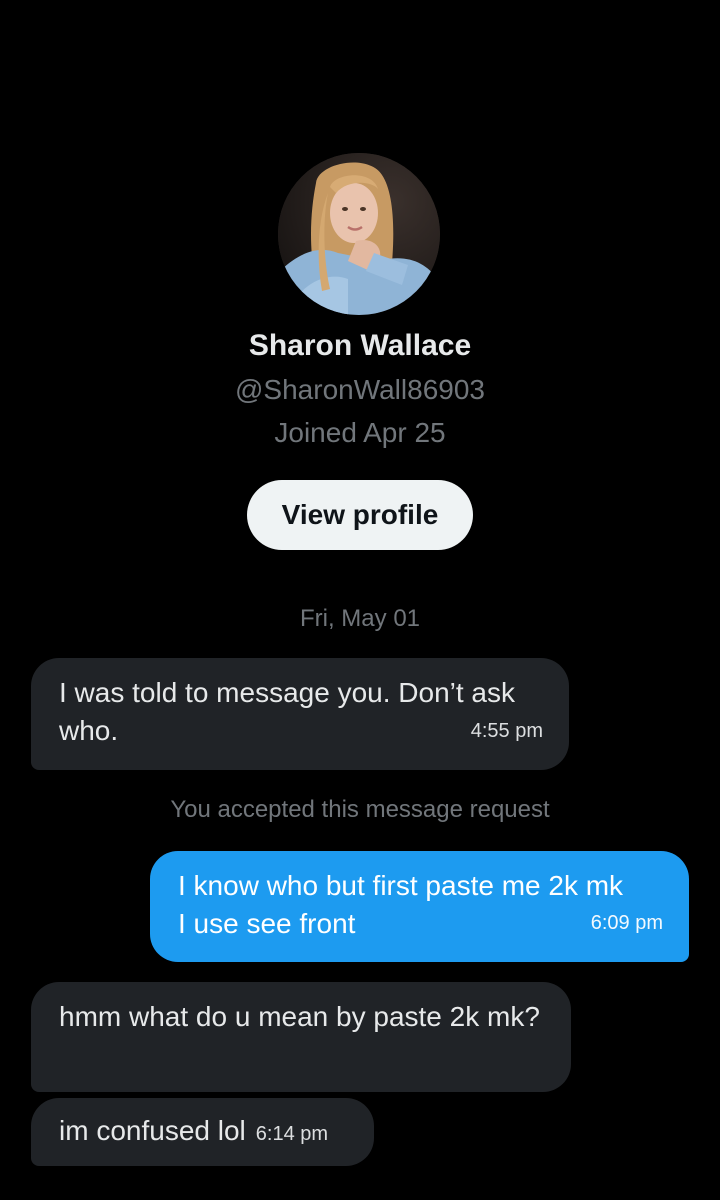 The image size is (720, 1200). I want to click on message-bubble-incoming: im confused lol 6:14 pm, so click(202, 1132).